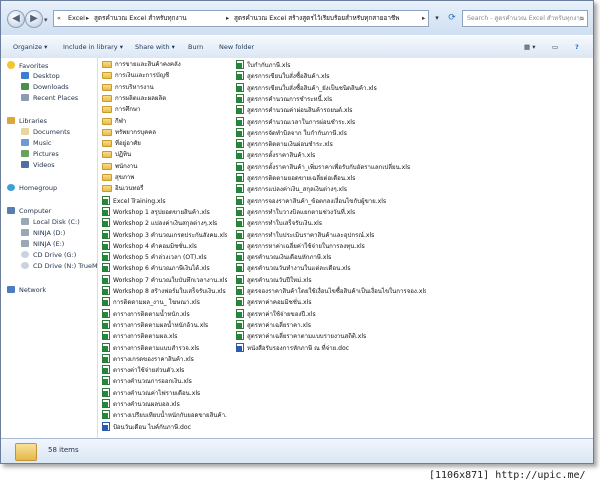 This screenshot has height=491, width=600. What do you see at coordinates (48, 255) in the screenshot?
I see `nav-cd-drive-g: CD Drive (G:)` at bounding box center [48, 255].